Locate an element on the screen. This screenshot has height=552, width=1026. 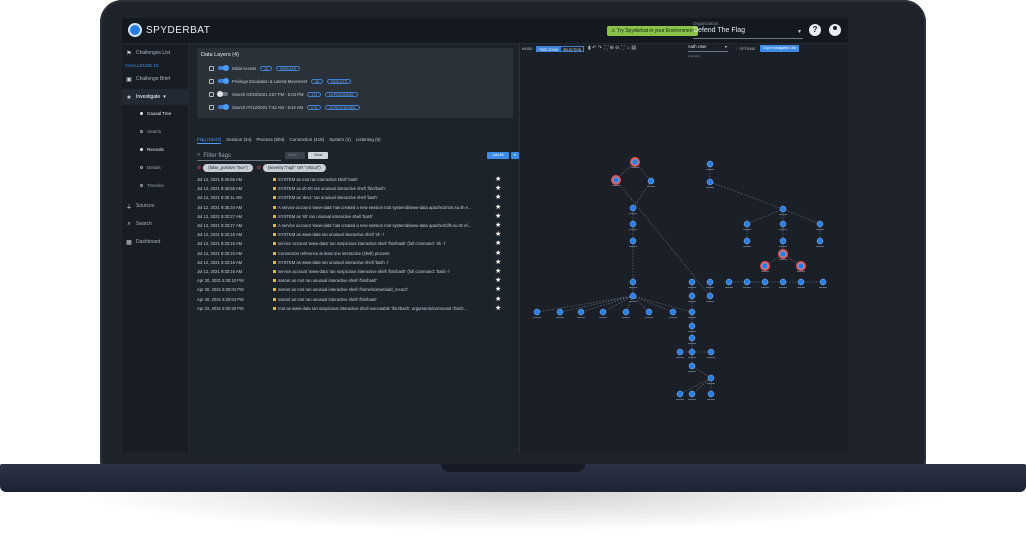
tab-connection: Connection (416) is located at coordinates (307, 140).